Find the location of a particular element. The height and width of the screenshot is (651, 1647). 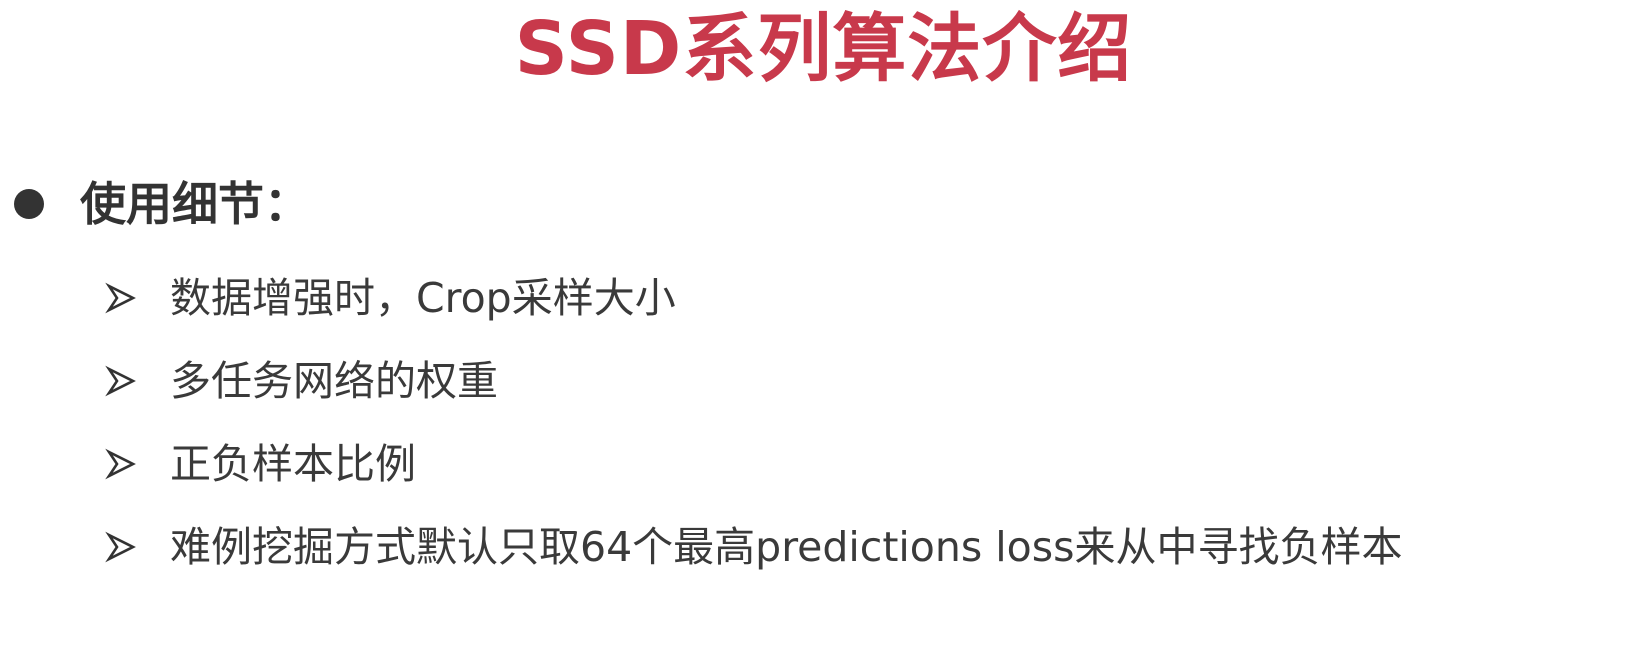

list-item: 正负样本比例 is located at coordinates (753, 463).